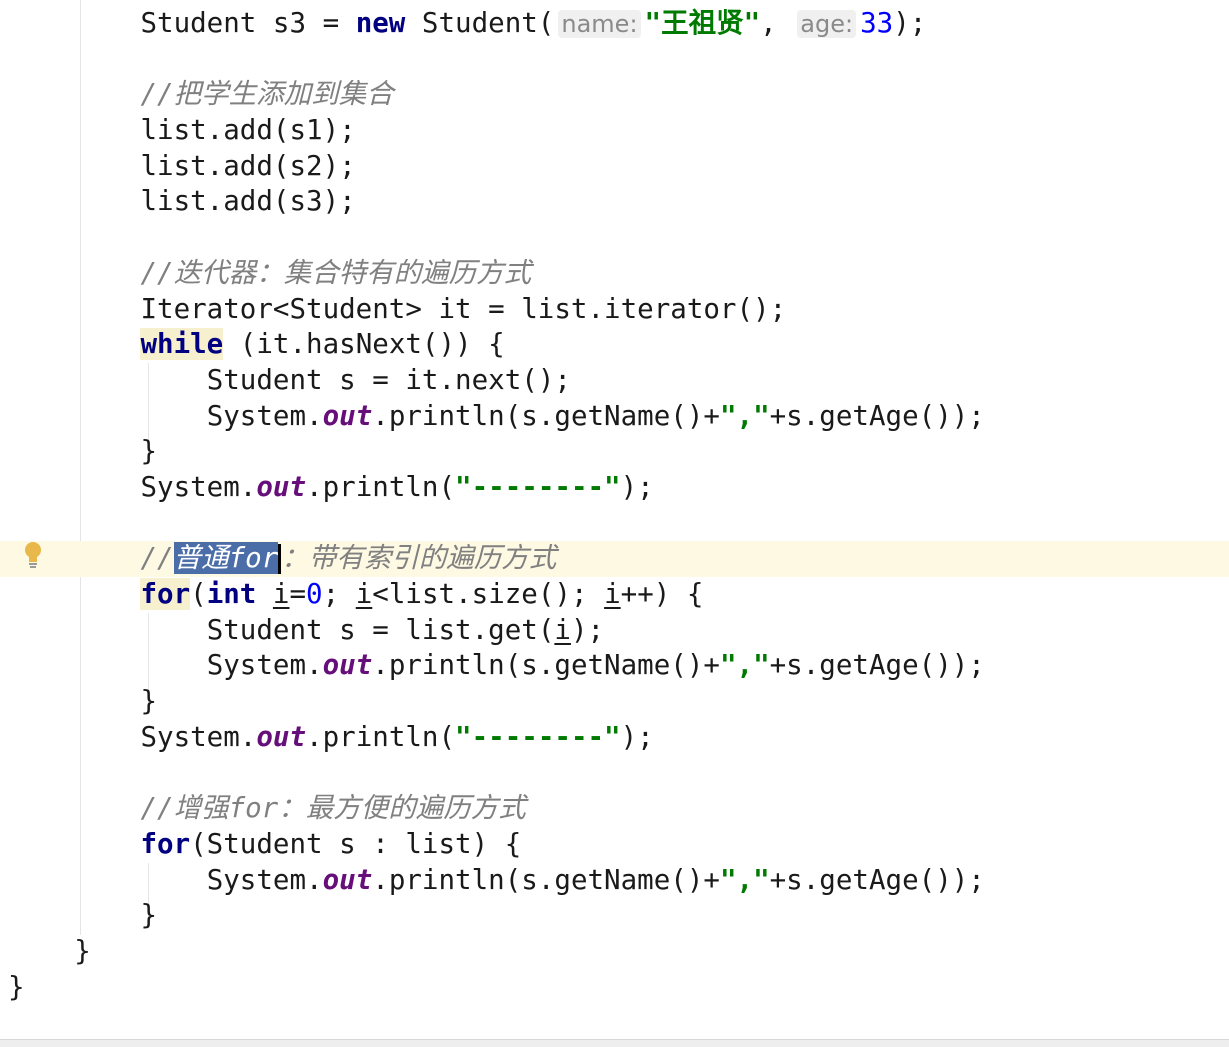 This screenshot has width=1229, height=1047. Describe the element at coordinates (702, 23) in the screenshot. I see `string-literal: "王祖贤"` at that location.